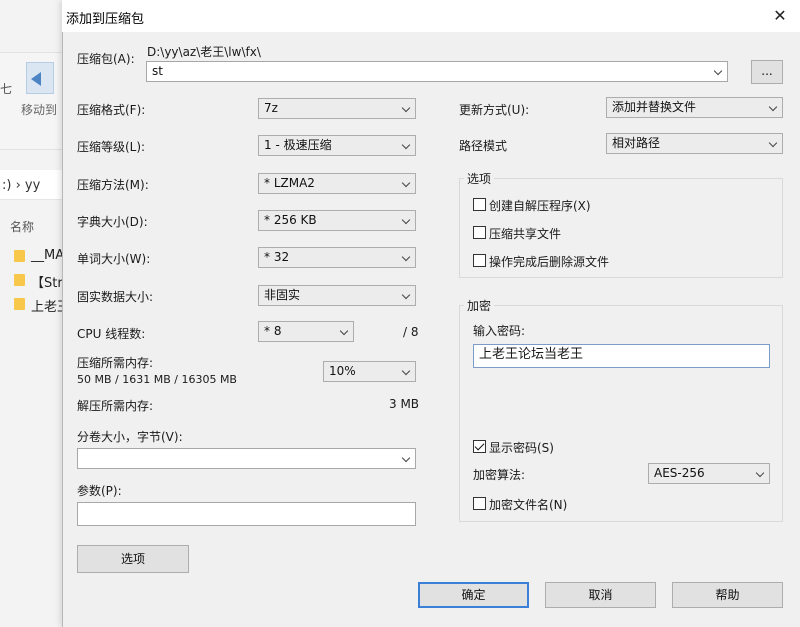 This screenshot has height=627, width=800. What do you see at coordinates (479, 446) in the screenshot?
I see `show-password-checkbox` at bounding box center [479, 446].